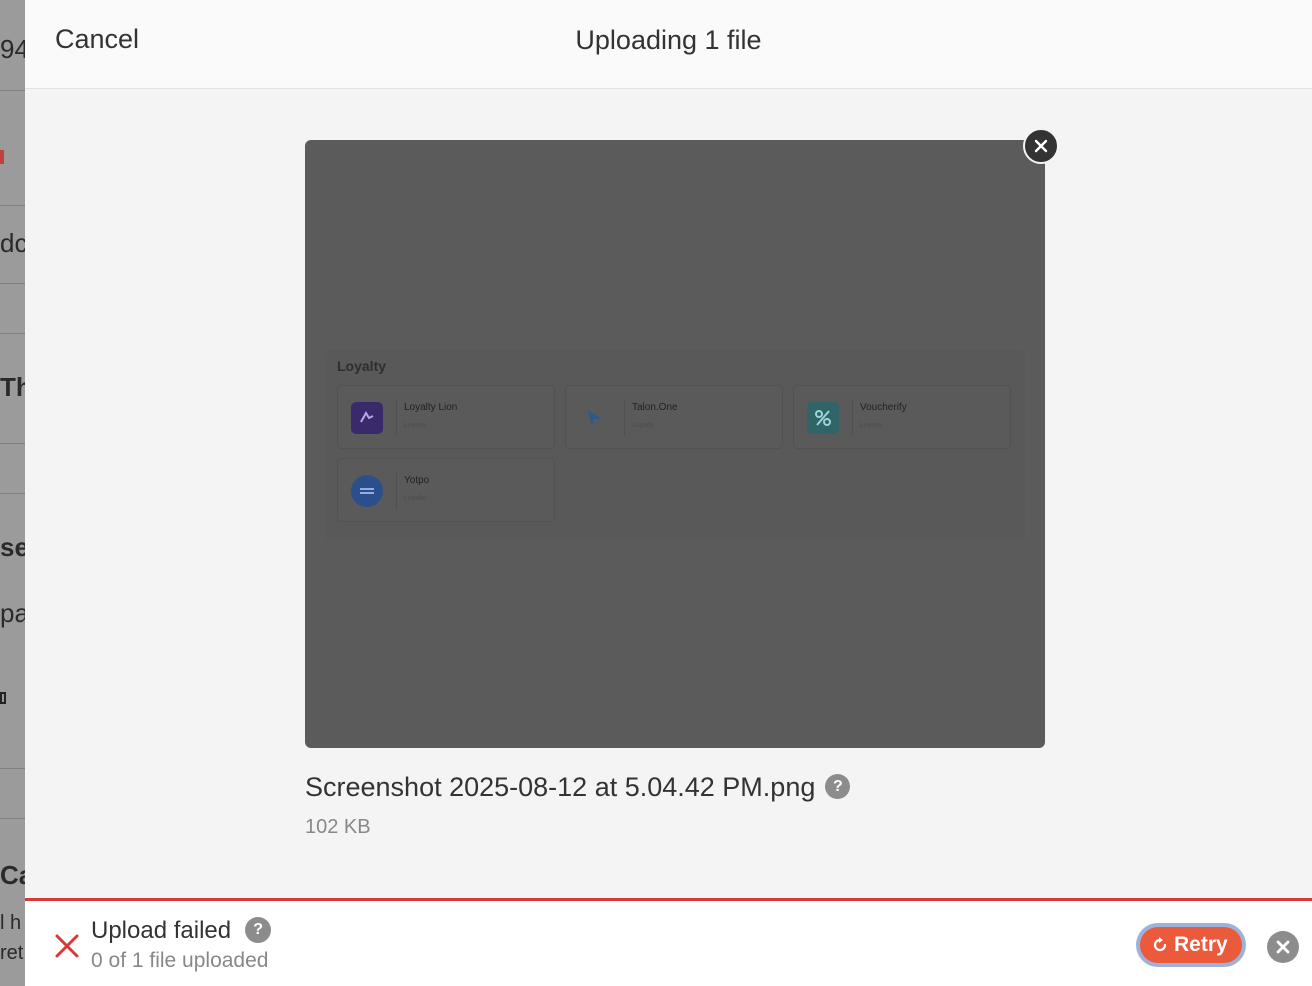 This screenshot has width=1312, height=986. Describe the element at coordinates (431, 407) in the screenshot. I see `card-name: Loyalty Lion` at that location.